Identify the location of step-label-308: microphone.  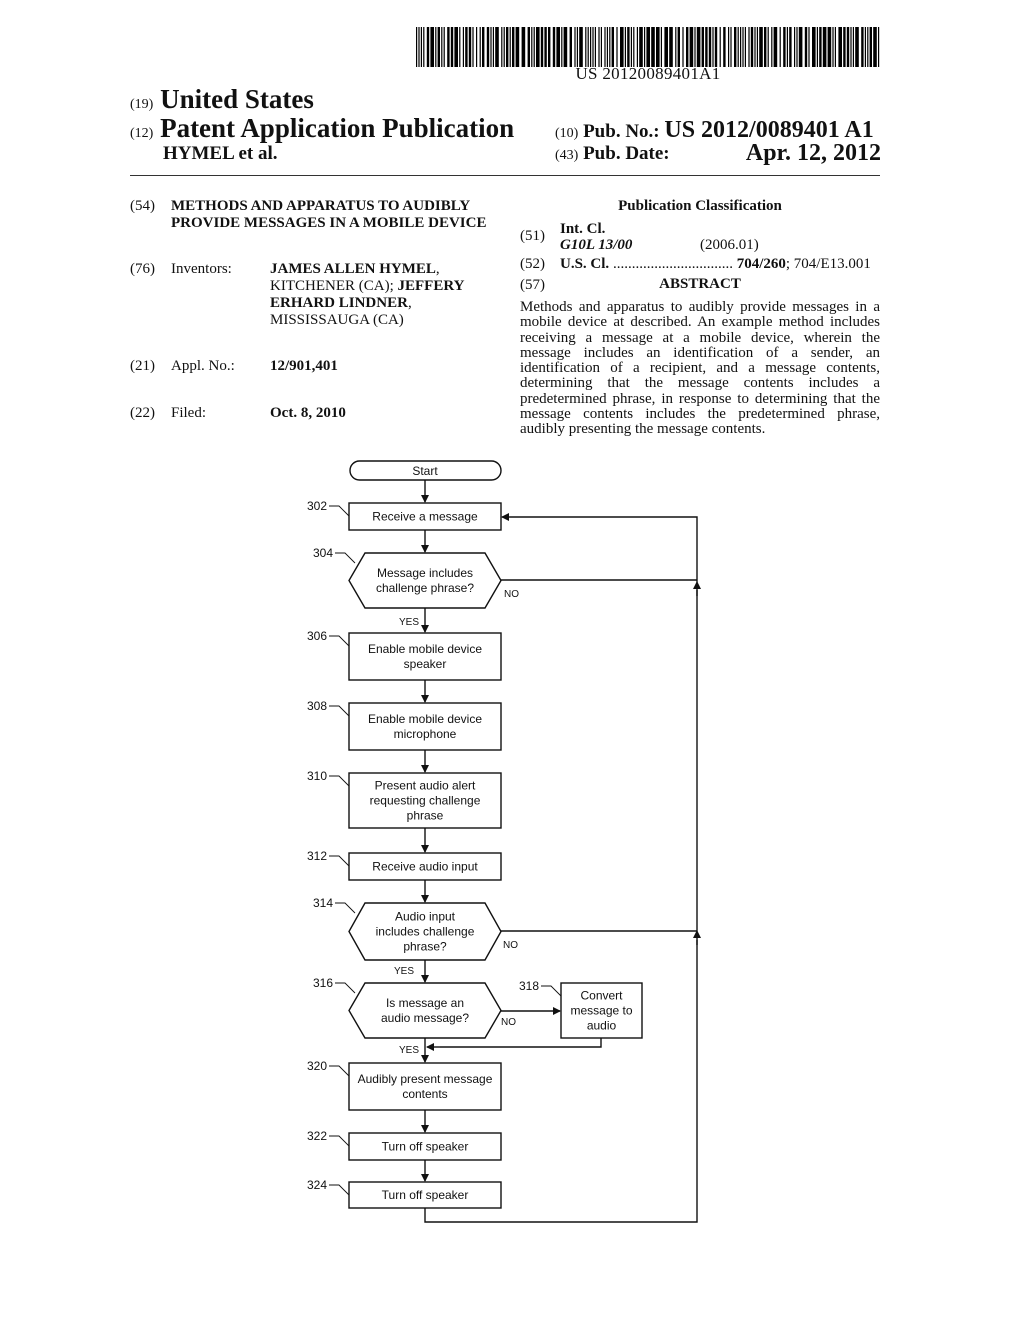
(425, 734).